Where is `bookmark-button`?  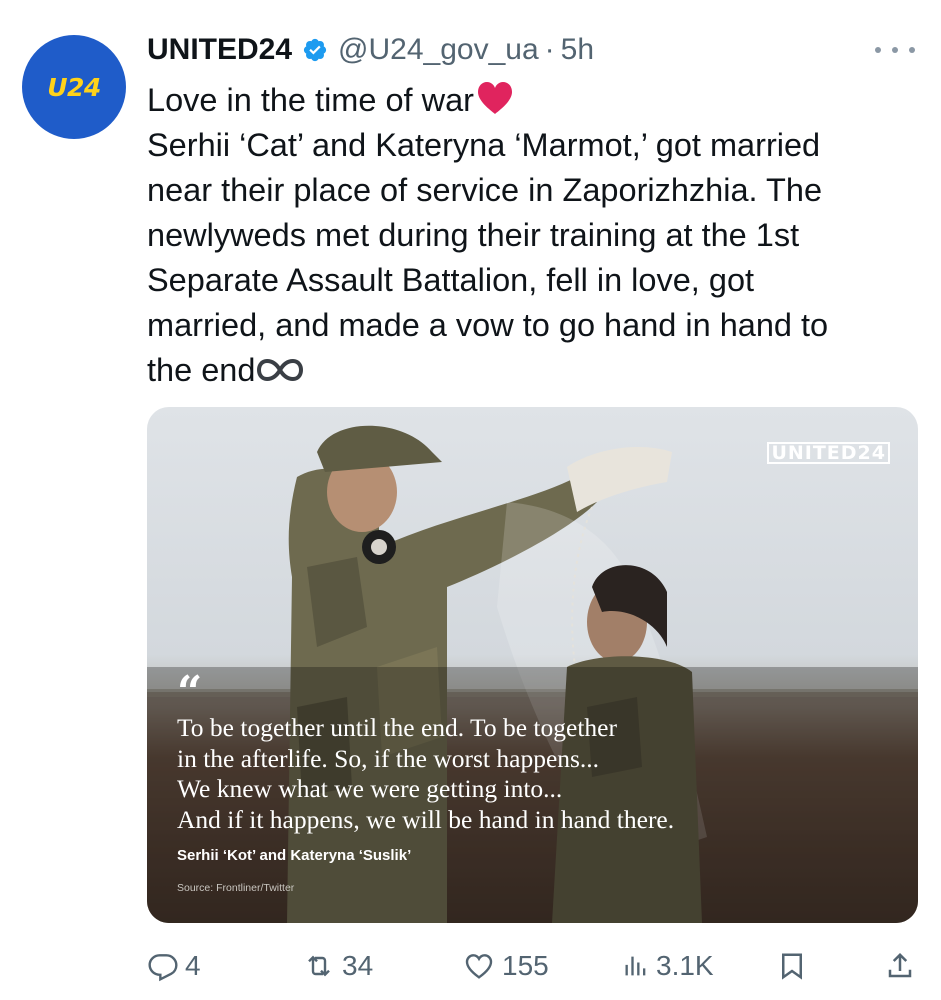
bookmark-button is located at coordinates (792, 966).